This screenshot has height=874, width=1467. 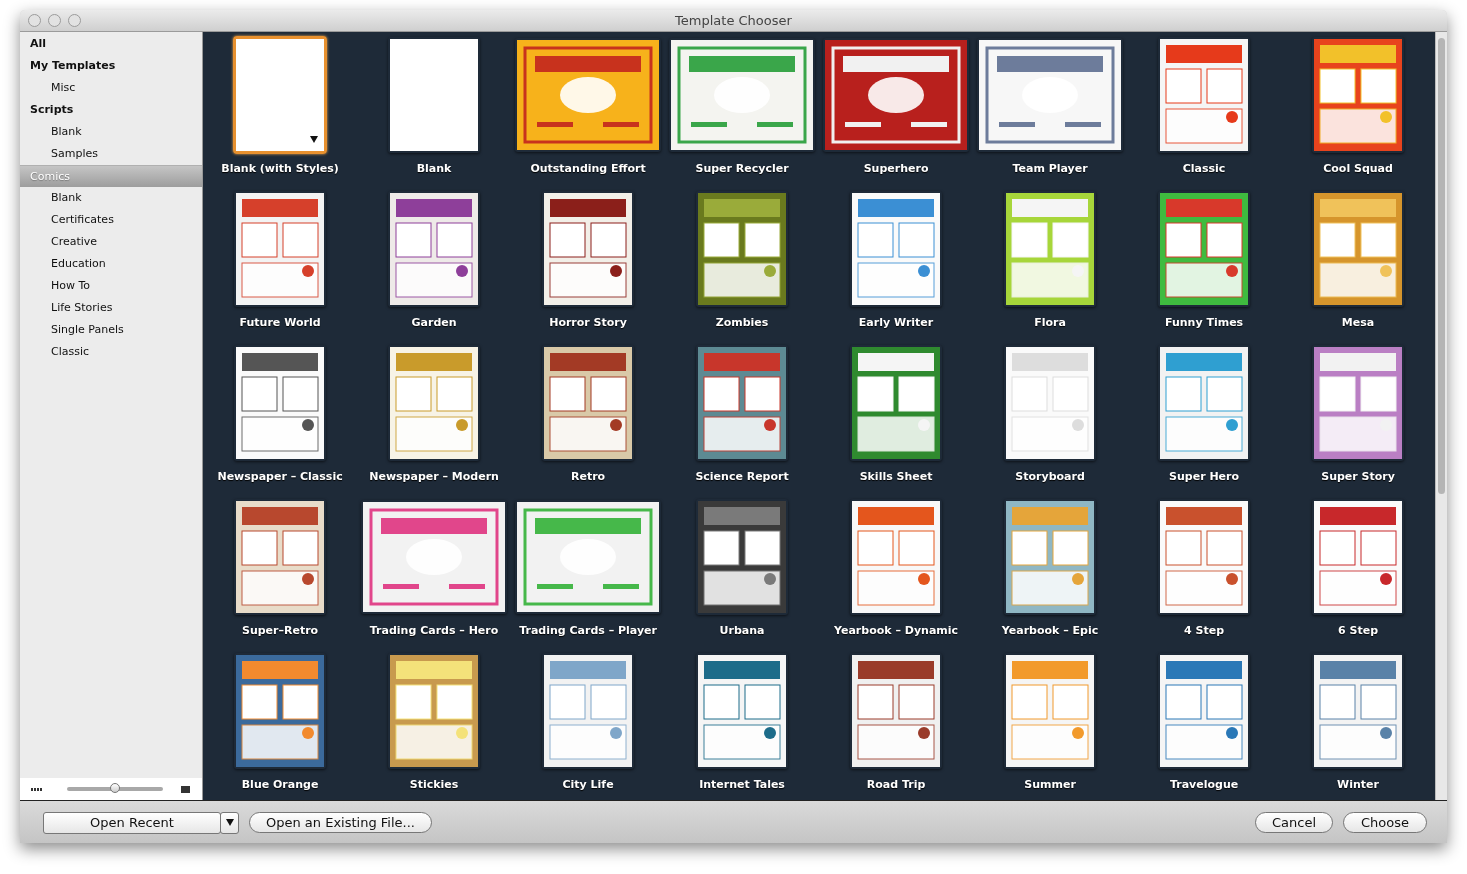 What do you see at coordinates (111, 110) in the screenshot?
I see `sidebar-item: Scripts` at bounding box center [111, 110].